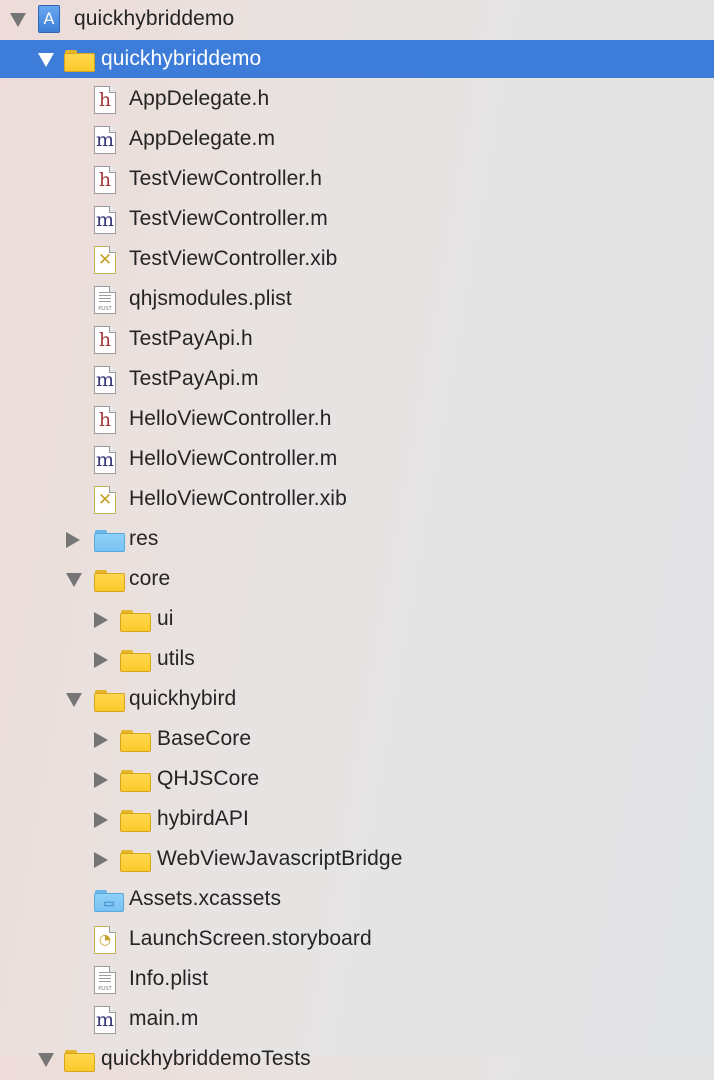 This screenshot has height=1080, width=714. Describe the element at coordinates (357, 420) in the screenshot. I see `tree-row-helloviewcontroller-h: h HelloViewController.h` at that location.